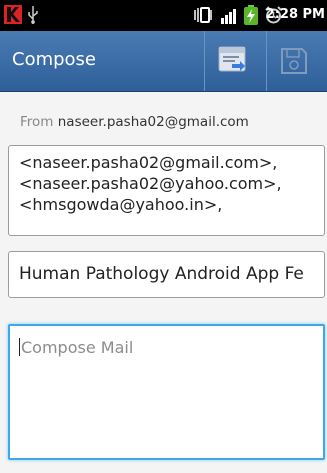 The width and height of the screenshot is (327, 473). Describe the element at coordinates (295, 14) in the screenshot. I see `status-time: 2:28 PM` at that location.